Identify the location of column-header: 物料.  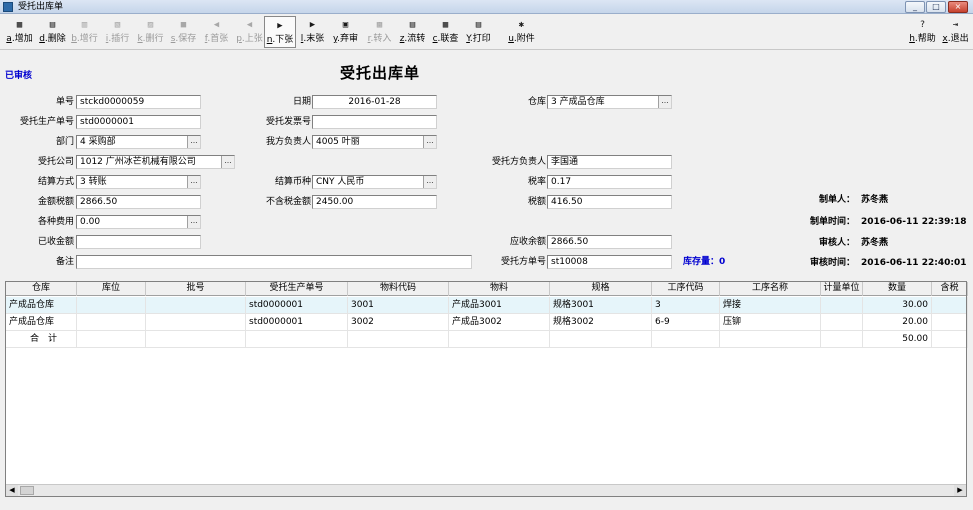
(499, 289).